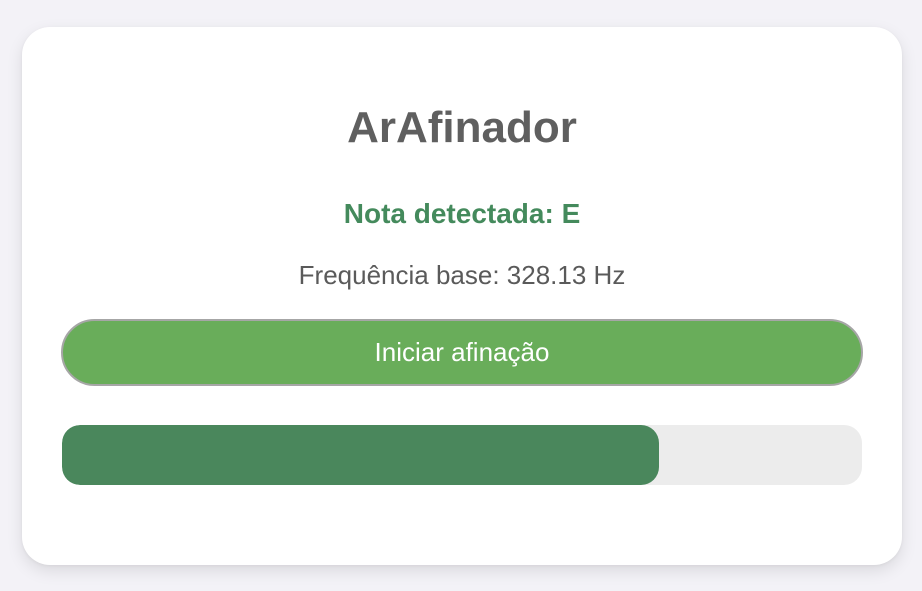 This screenshot has width=922, height=591. What do you see at coordinates (462, 127) in the screenshot?
I see `app-title: ArAfinador` at bounding box center [462, 127].